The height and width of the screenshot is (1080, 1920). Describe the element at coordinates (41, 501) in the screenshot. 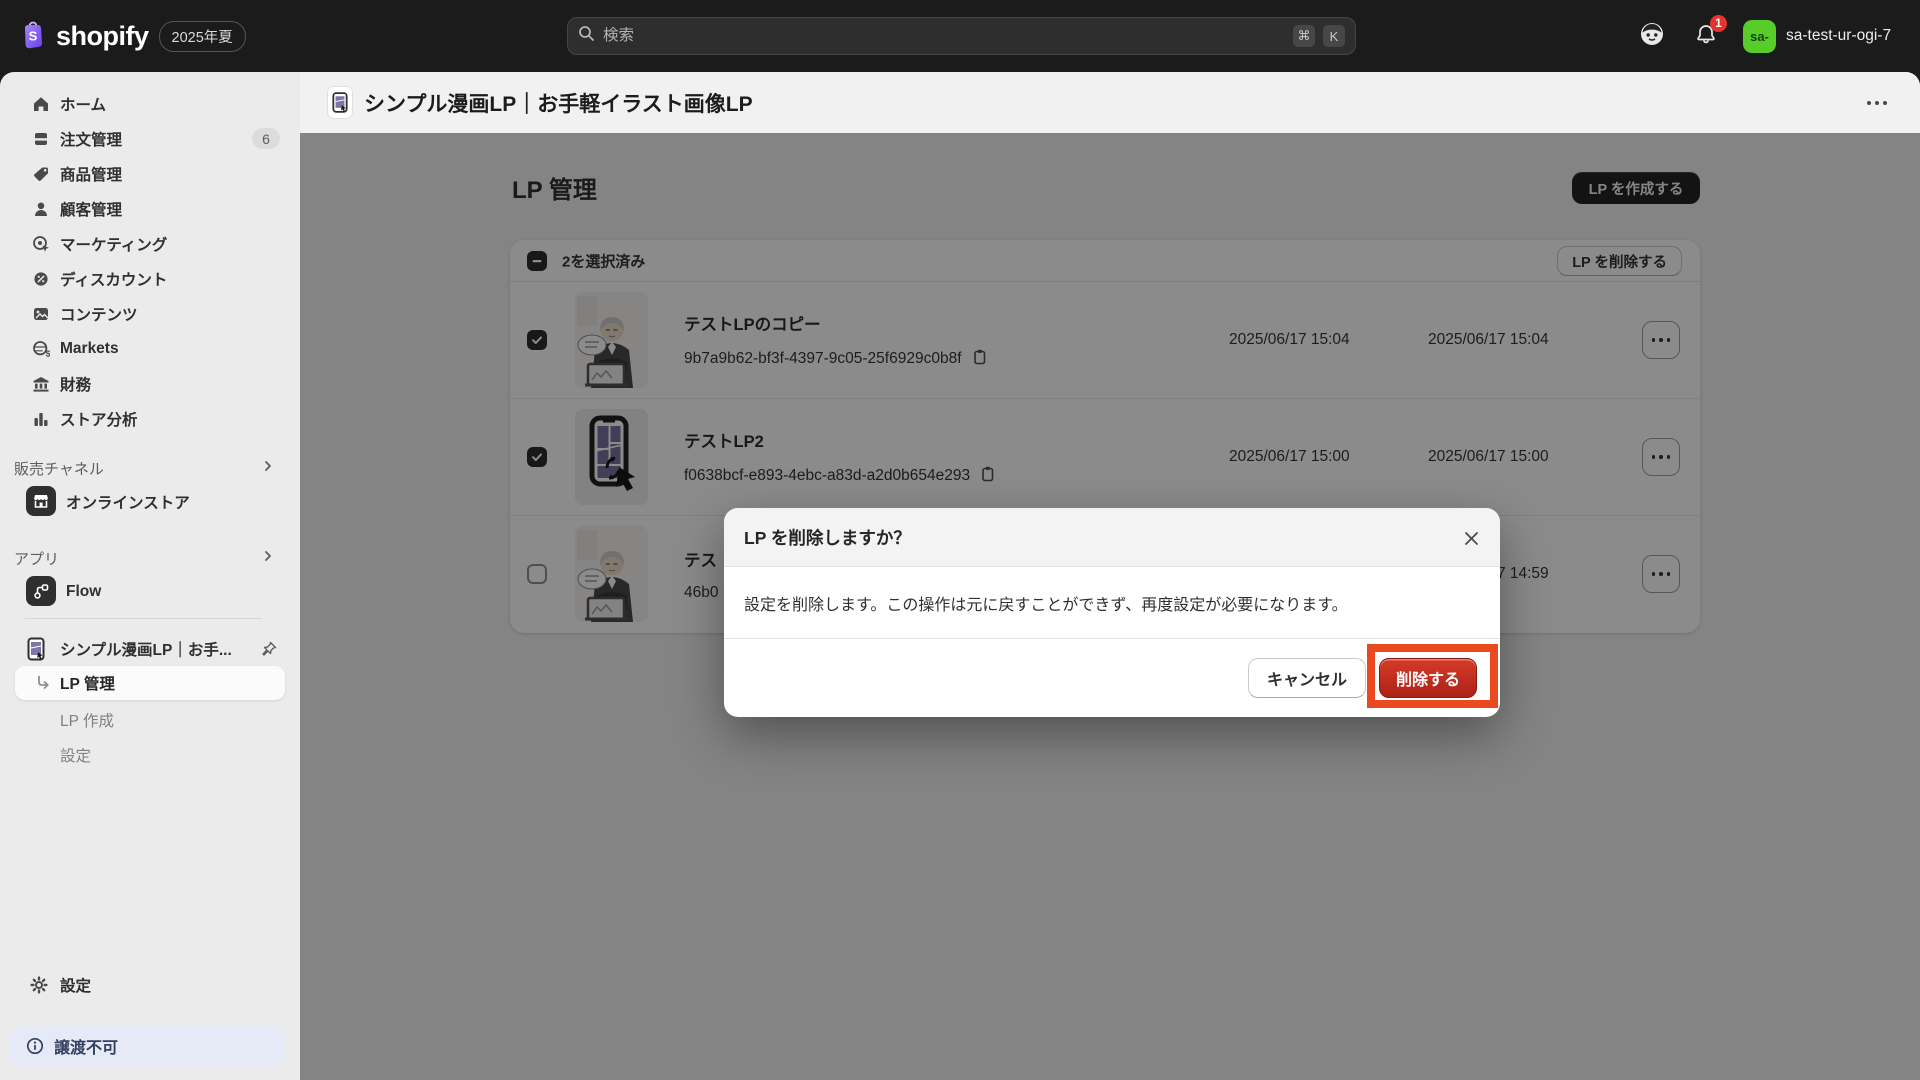

I see `storefront-icon` at that location.